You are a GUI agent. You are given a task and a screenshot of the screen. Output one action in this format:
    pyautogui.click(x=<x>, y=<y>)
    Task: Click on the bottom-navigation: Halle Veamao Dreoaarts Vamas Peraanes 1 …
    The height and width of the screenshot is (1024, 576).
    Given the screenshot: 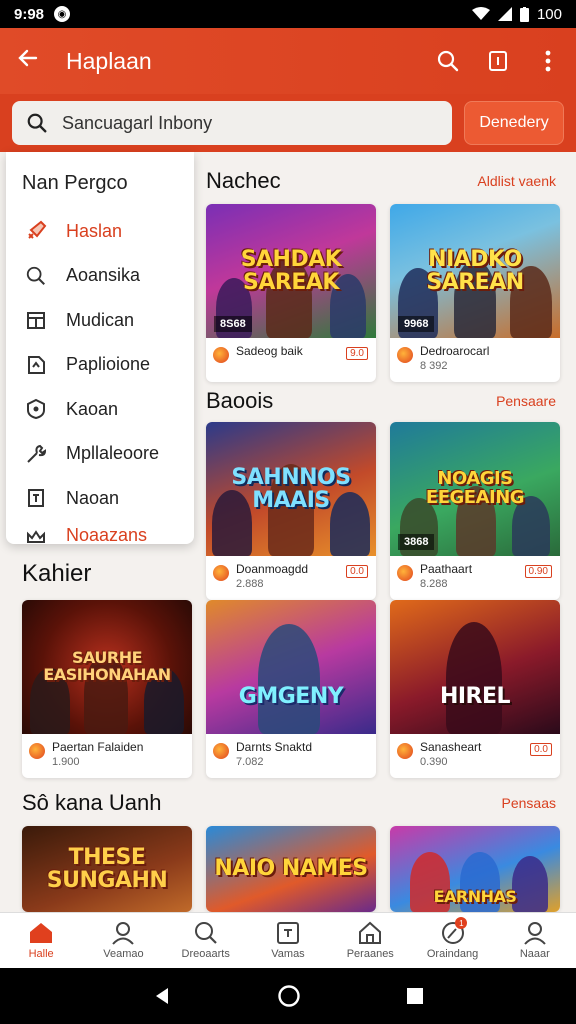 What is the action you would take?
    pyautogui.click(x=288, y=940)
    